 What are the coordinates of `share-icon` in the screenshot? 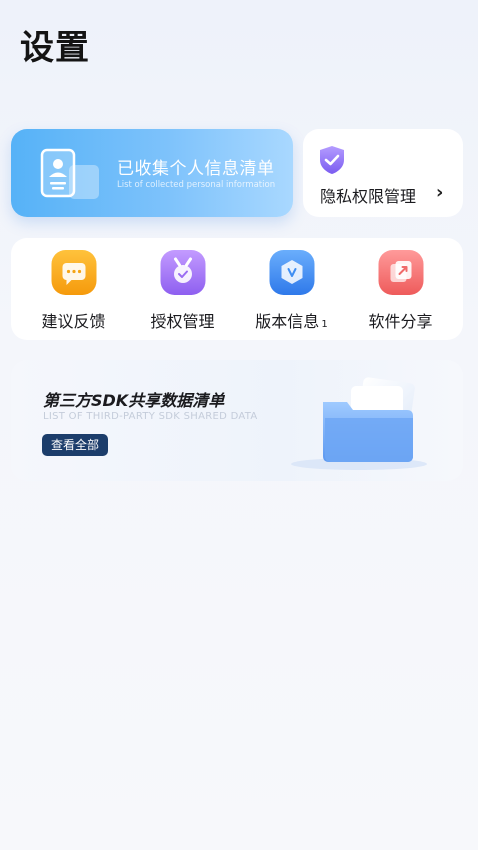 It's located at (400, 272).